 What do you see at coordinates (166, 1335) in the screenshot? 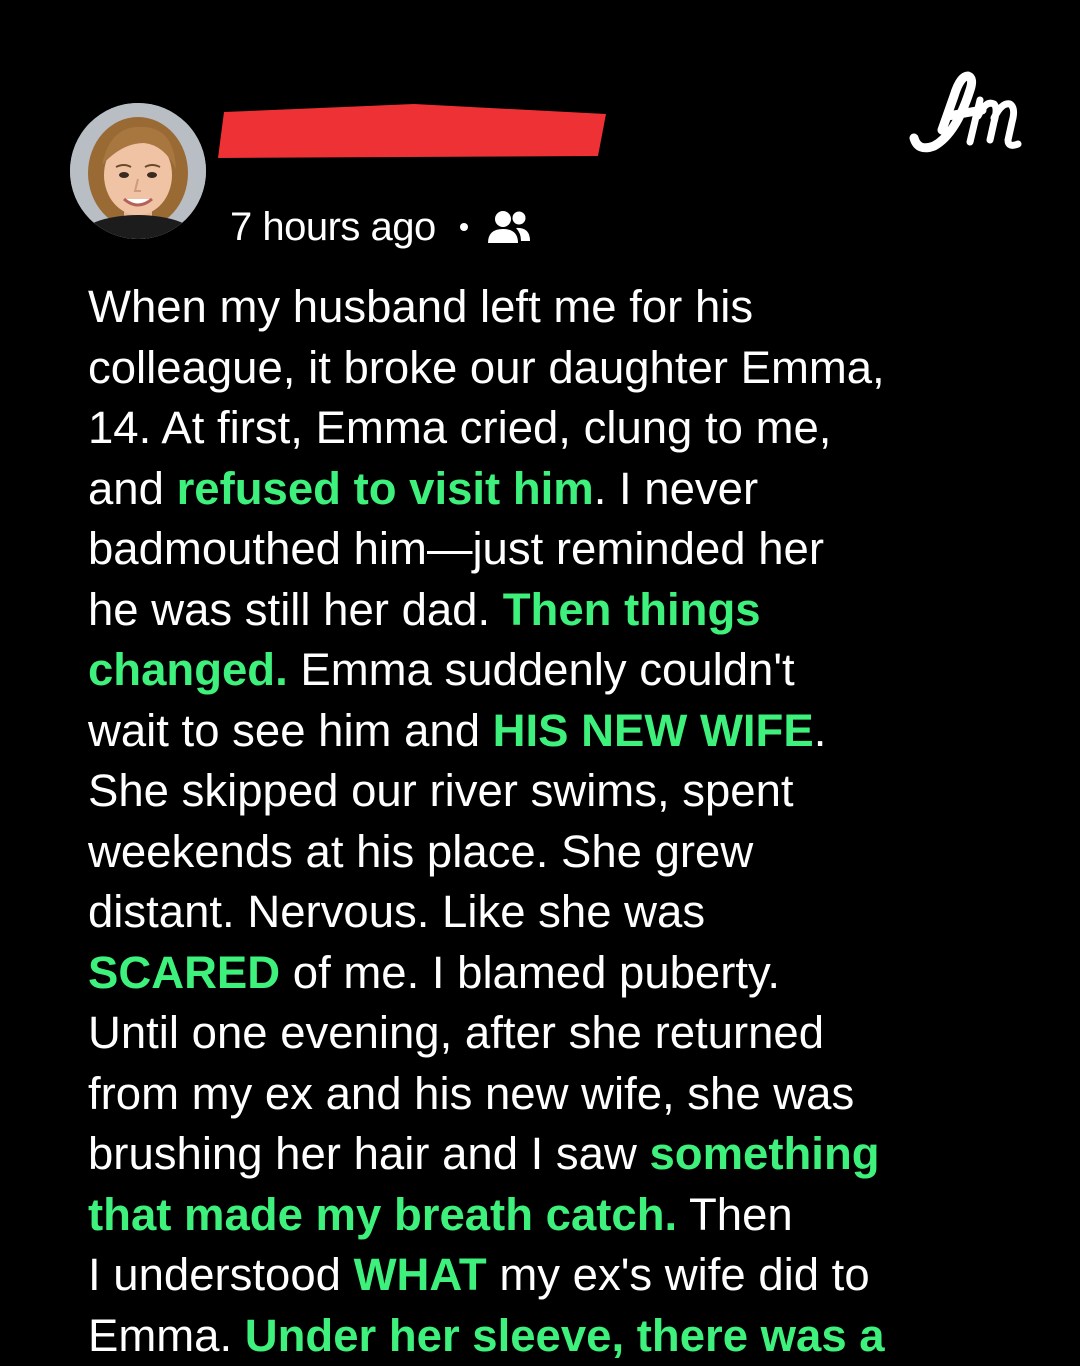
I see `body-text: Emma.` at bounding box center [166, 1335].